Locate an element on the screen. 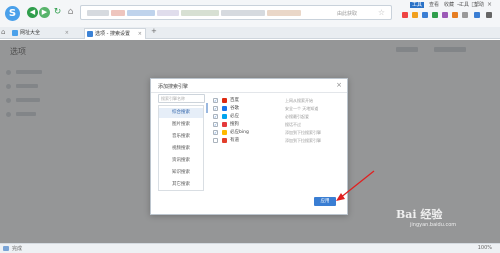 The image size is (500, 253). tab-label: 选项 - 搜索设置 is located at coordinates (112, 34).